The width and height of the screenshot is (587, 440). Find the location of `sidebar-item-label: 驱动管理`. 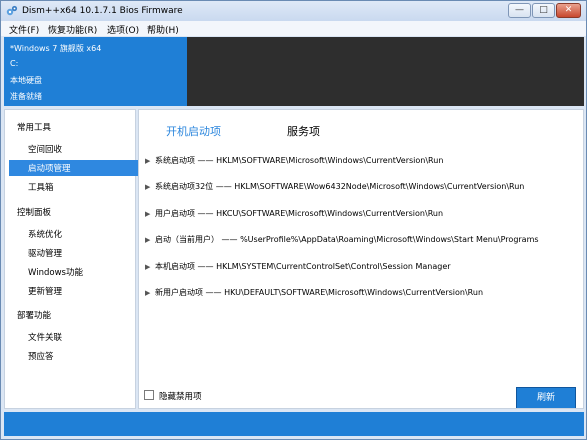

sidebar-item-label: 驱动管理 is located at coordinates (45, 254).